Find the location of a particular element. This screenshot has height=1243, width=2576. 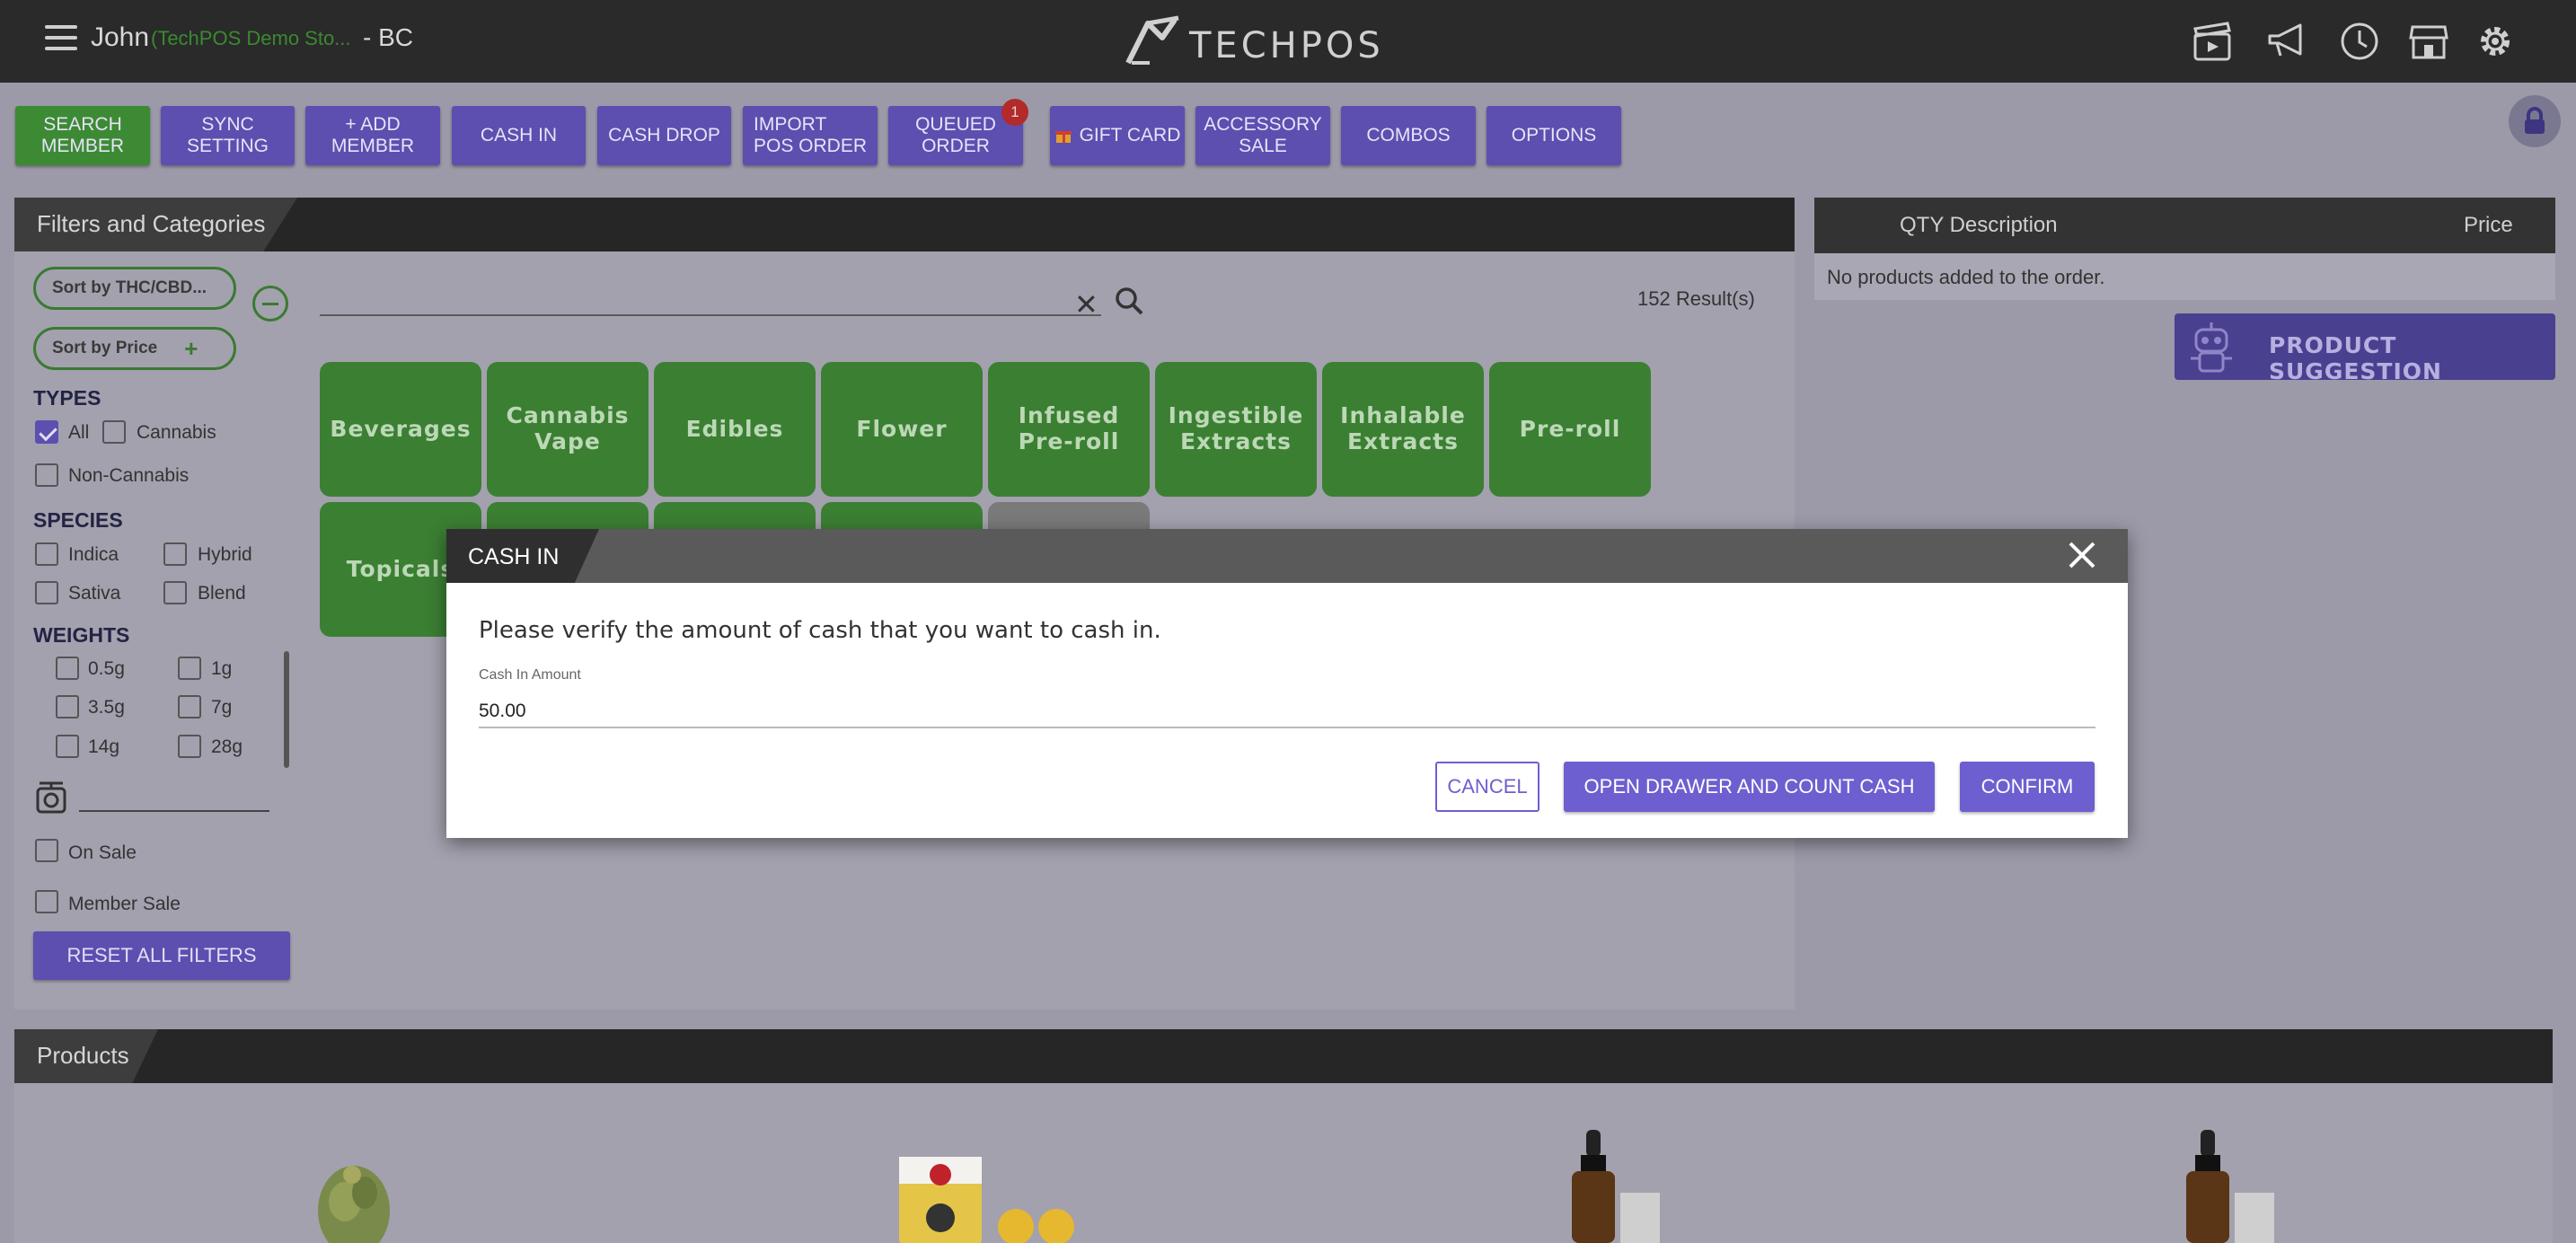

confirm-button: CONFIRM is located at coordinates (2027, 787).